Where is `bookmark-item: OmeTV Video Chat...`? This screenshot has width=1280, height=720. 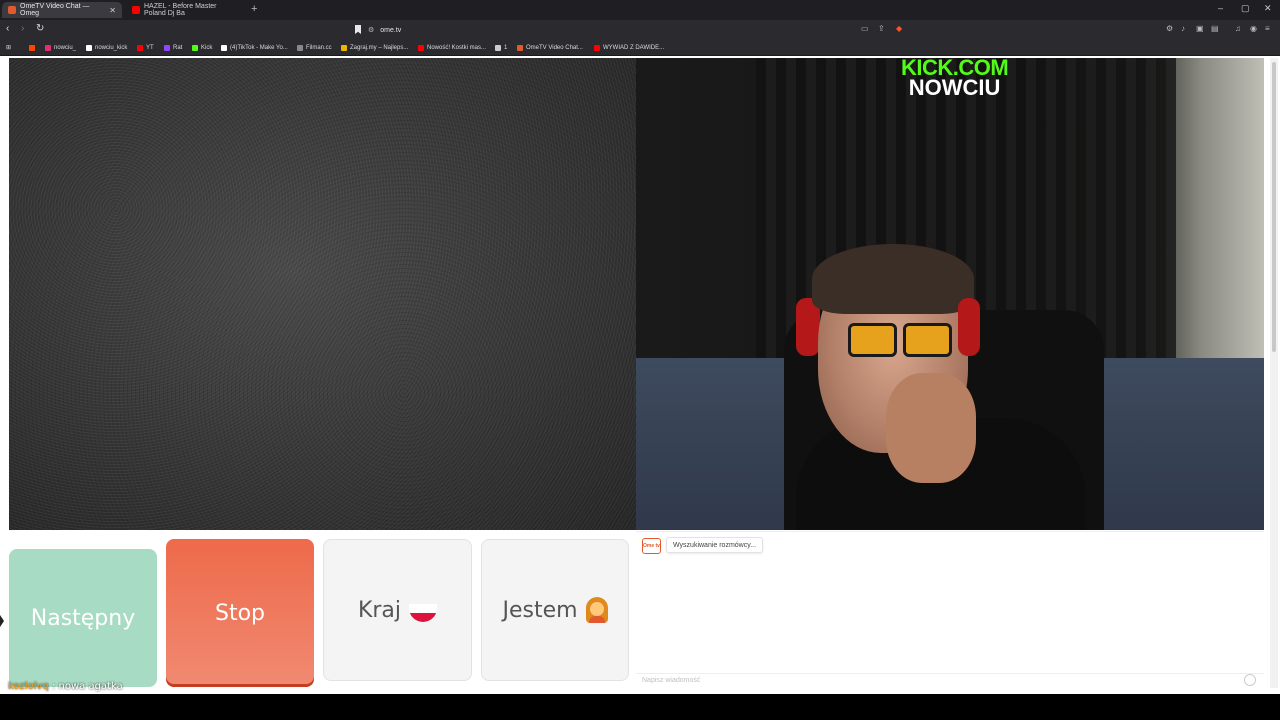
bookmark-item: OmeTV Video Chat... is located at coordinates (550, 47).